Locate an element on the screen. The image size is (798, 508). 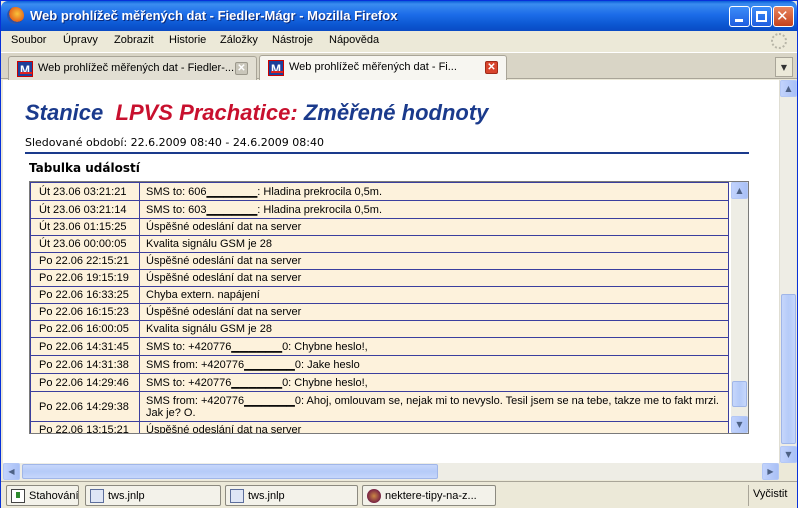
page-scrollbar-vertical: ▲ ▼ is located at coordinates (788, 271).